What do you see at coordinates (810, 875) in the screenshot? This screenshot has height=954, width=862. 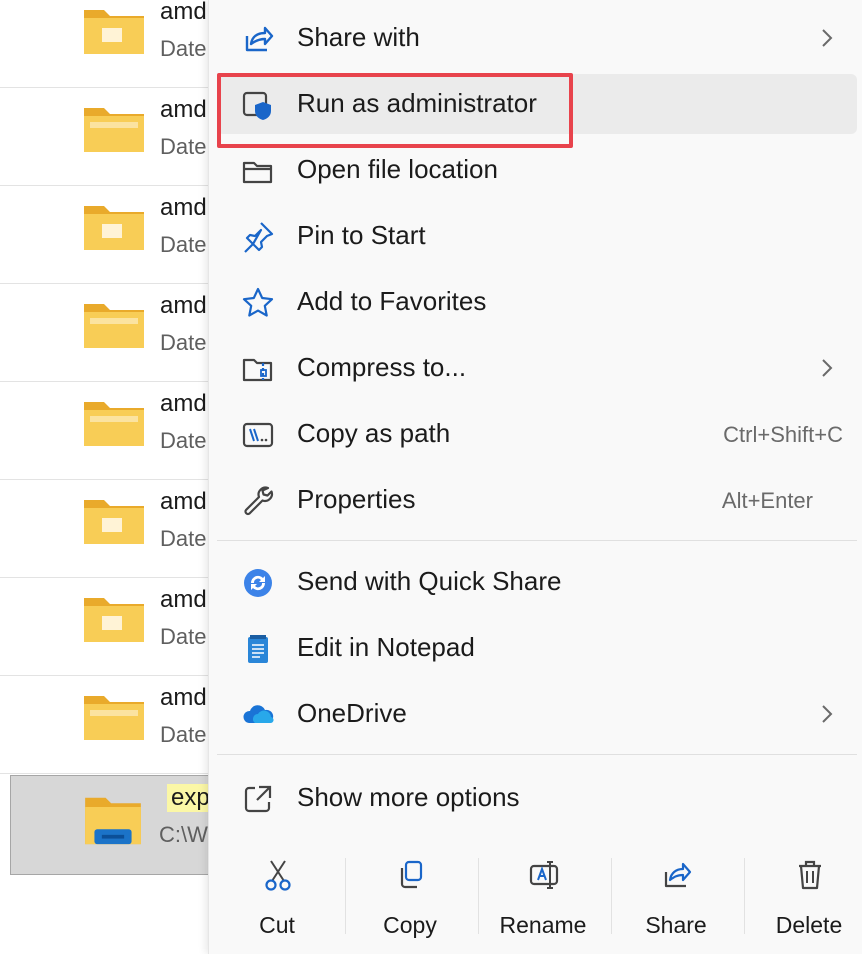 I see `trash-icon` at bounding box center [810, 875].